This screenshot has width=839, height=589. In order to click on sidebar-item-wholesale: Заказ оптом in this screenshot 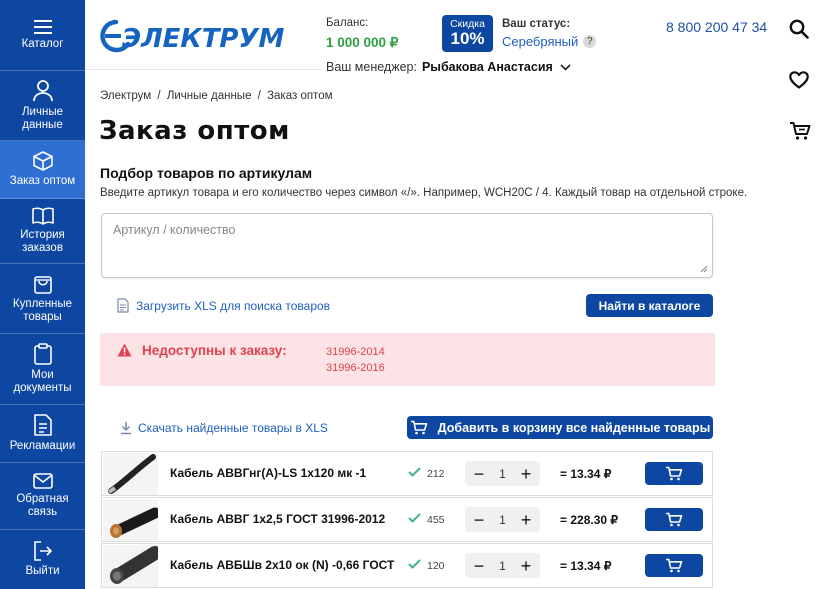, I will do `click(42, 170)`.